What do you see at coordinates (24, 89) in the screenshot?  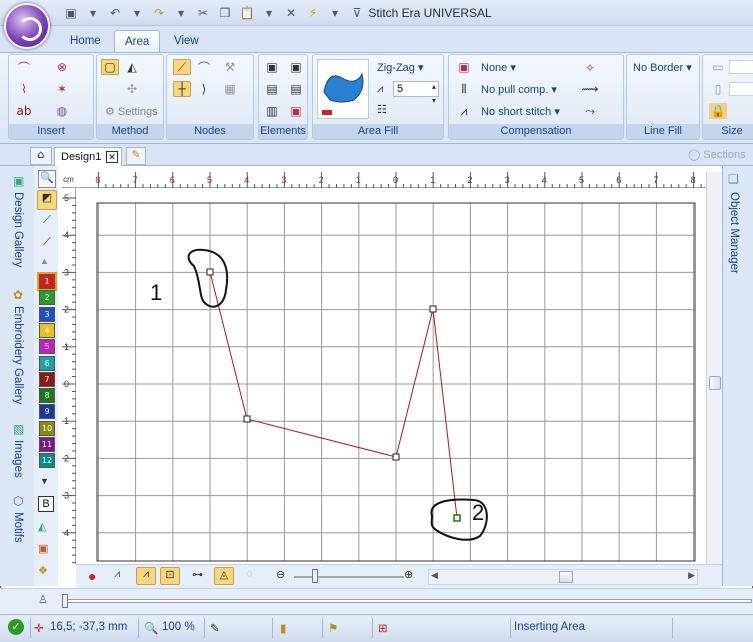 I see `polyline-icon: ⌇` at bounding box center [24, 89].